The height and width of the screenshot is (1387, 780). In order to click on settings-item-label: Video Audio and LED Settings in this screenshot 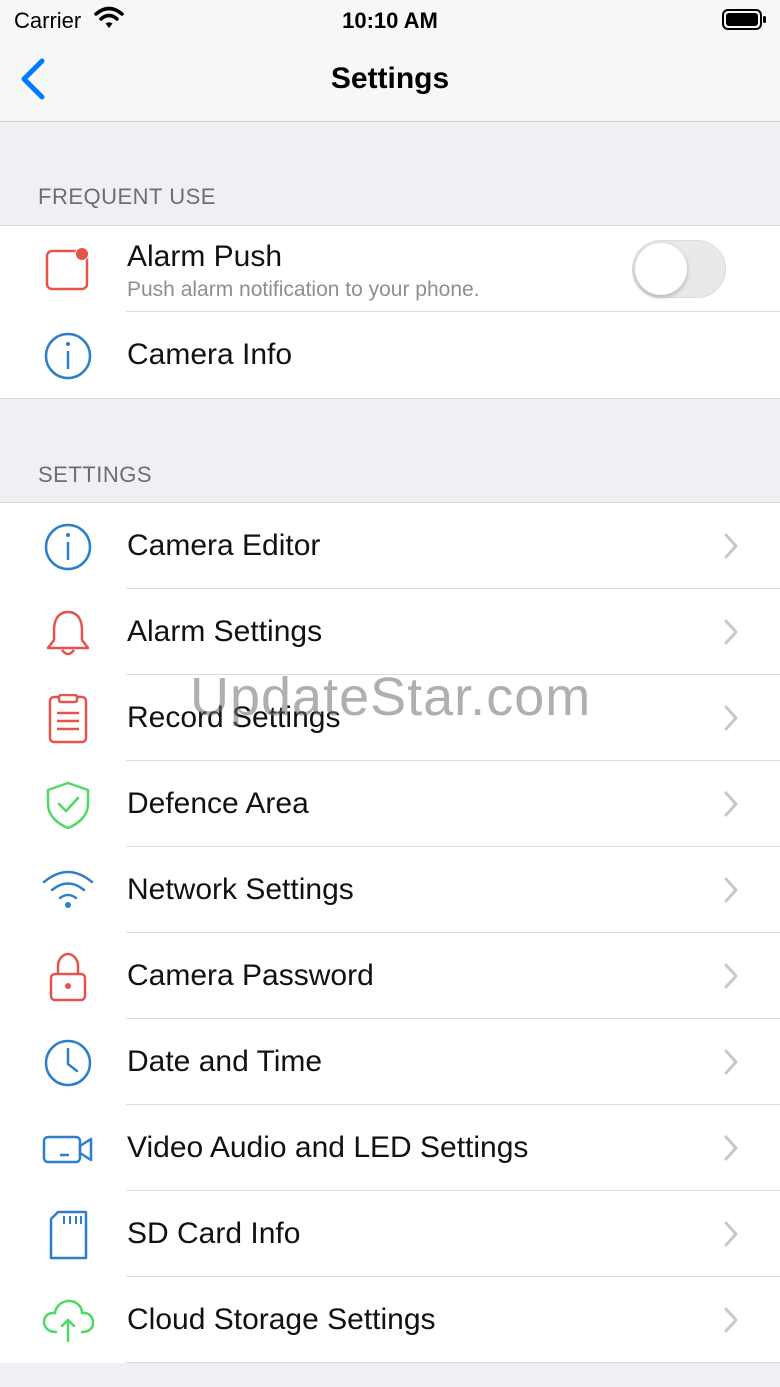, I will do `click(328, 1147)`.